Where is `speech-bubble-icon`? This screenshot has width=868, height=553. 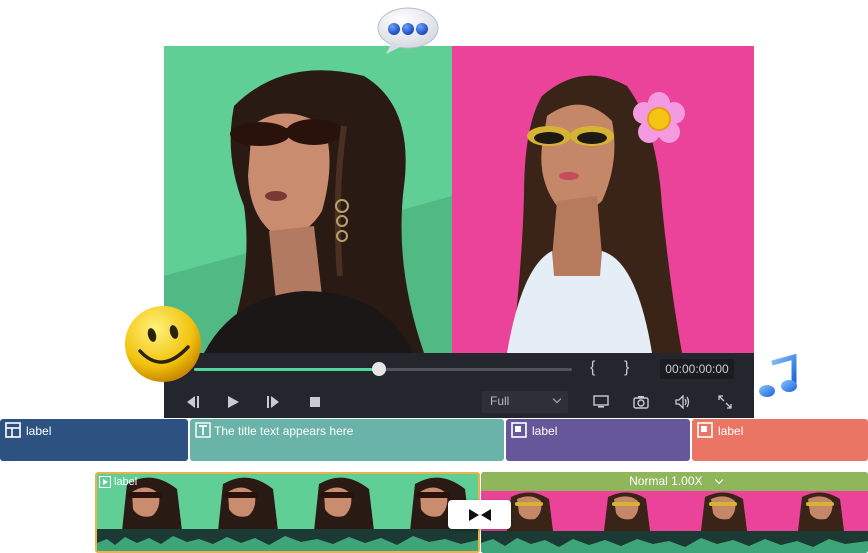 speech-bubble-icon is located at coordinates (408, 30).